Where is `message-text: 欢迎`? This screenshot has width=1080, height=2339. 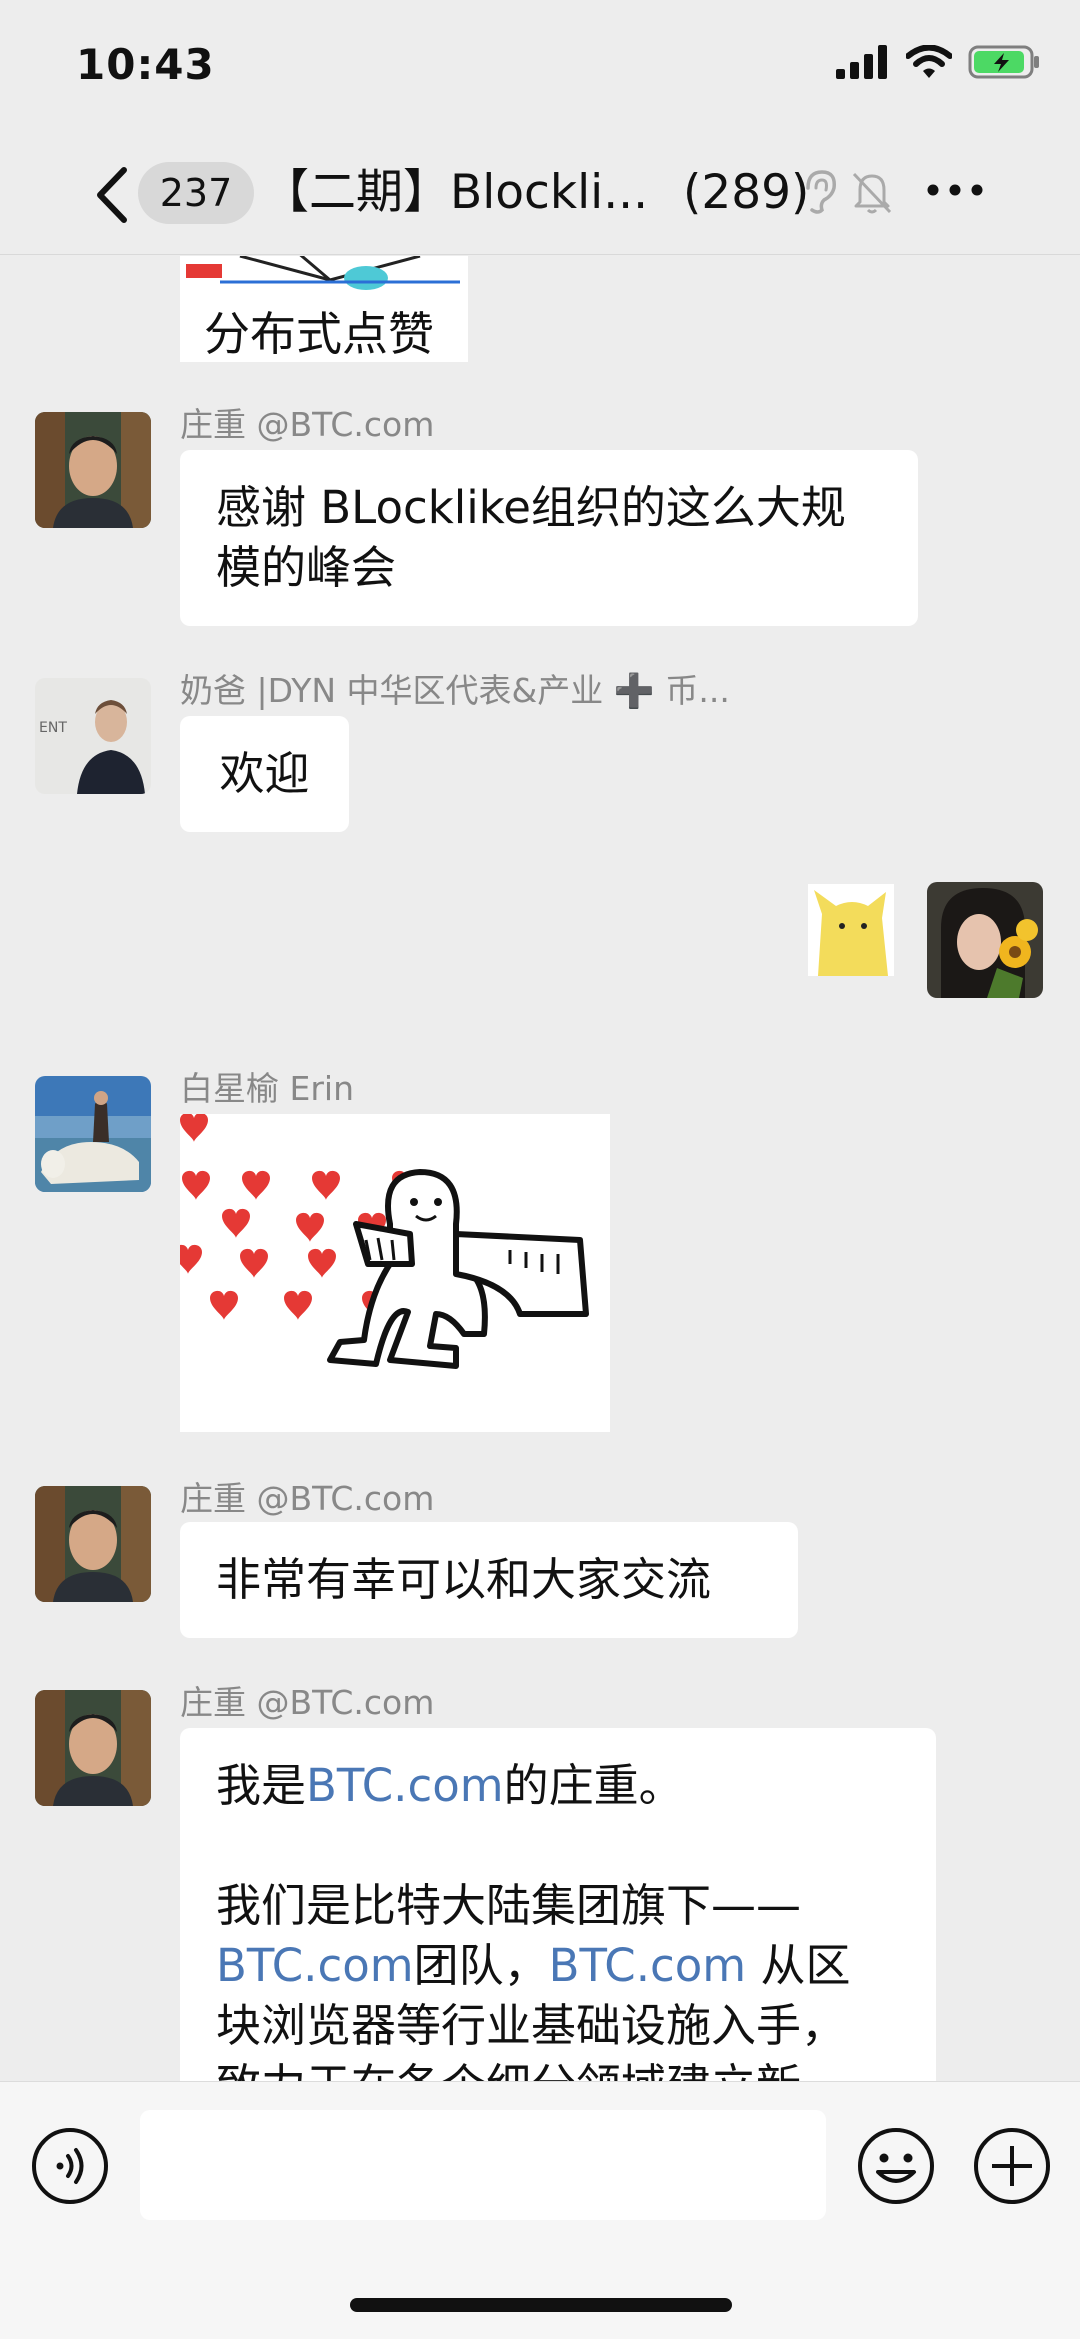
message-text: 欢迎 is located at coordinates (264, 773).